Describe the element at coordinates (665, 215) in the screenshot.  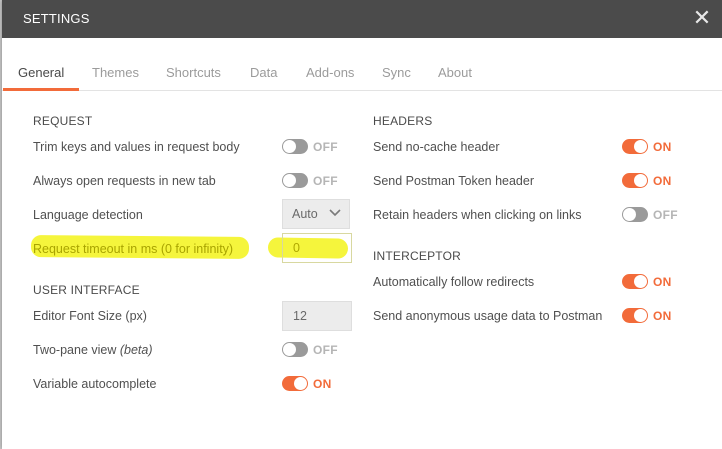
I see `retain-headers-state: OFF` at that location.